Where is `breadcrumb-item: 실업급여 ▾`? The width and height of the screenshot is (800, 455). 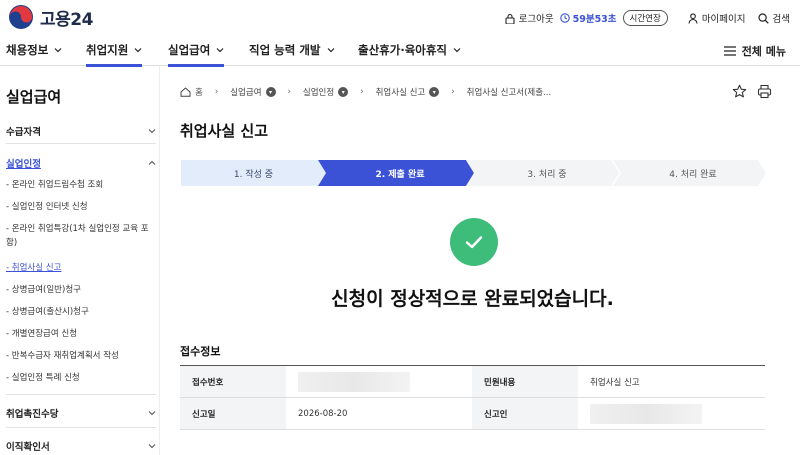
breadcrumb-item: 실업급여 ▾ is located at coordinates (253, 92).